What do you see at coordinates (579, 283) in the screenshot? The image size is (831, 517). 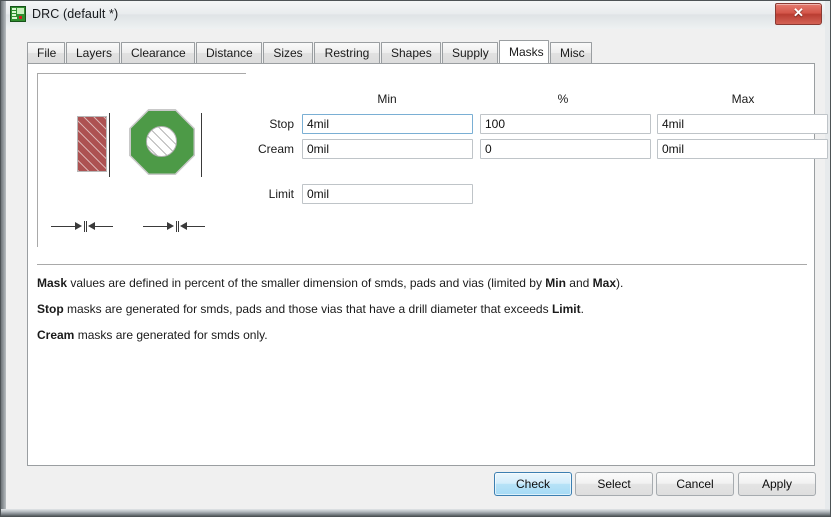 I see `help-text-2: and` at bounding box center [579, 283].